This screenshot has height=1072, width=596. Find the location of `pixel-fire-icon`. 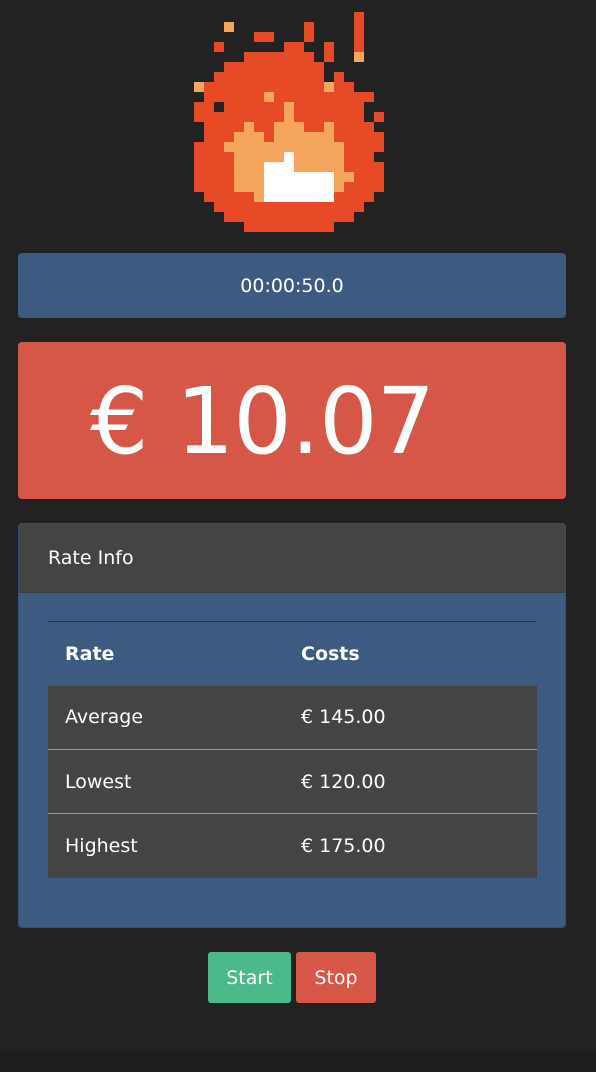

pixel-fire-icon is located at coordinates (289, 122).